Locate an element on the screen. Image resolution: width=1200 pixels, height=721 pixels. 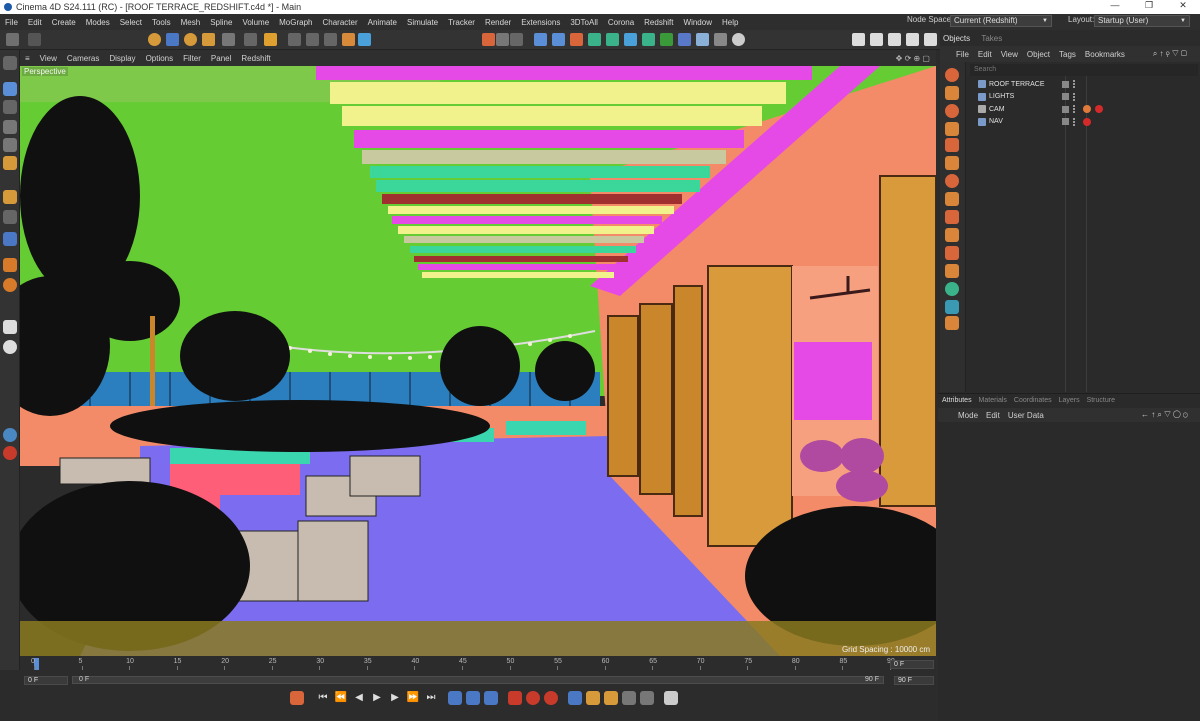
redshift-render-icon is located at coordinates (952, 75).